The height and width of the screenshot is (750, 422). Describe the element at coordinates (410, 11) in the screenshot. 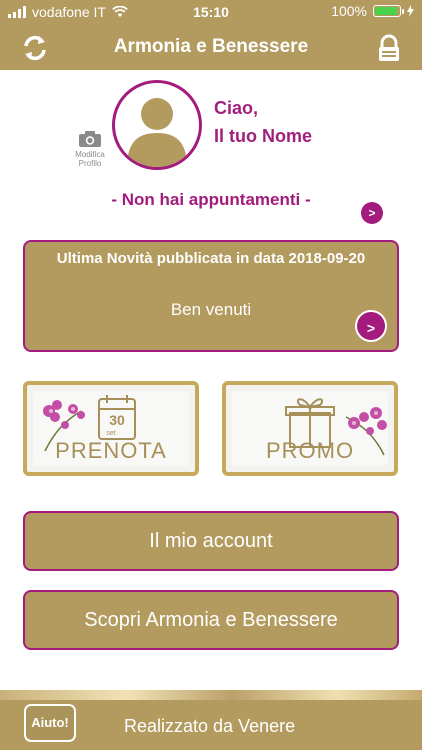

I see `charging-bolt-icon` at that location.